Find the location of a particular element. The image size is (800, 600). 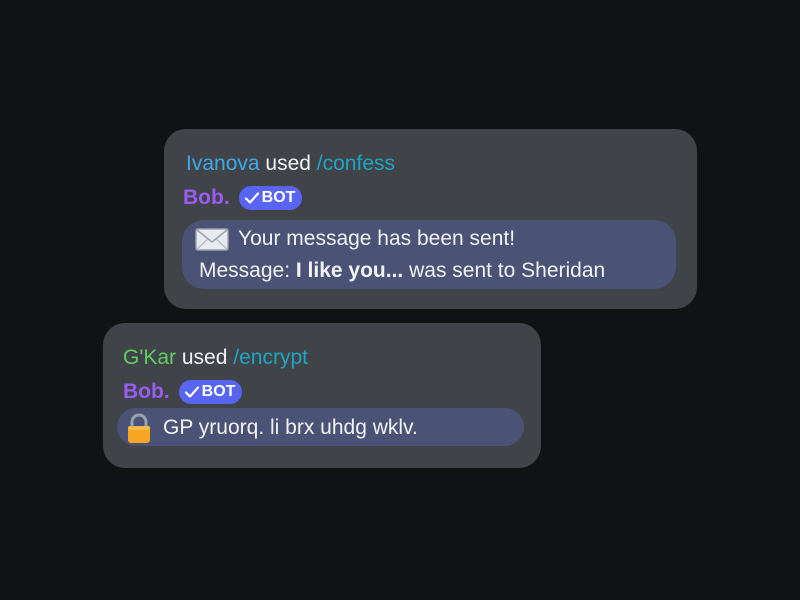

encrypted-text: GP yruorq. li brx uhdg wklv. is located at coordinates (290, 427).